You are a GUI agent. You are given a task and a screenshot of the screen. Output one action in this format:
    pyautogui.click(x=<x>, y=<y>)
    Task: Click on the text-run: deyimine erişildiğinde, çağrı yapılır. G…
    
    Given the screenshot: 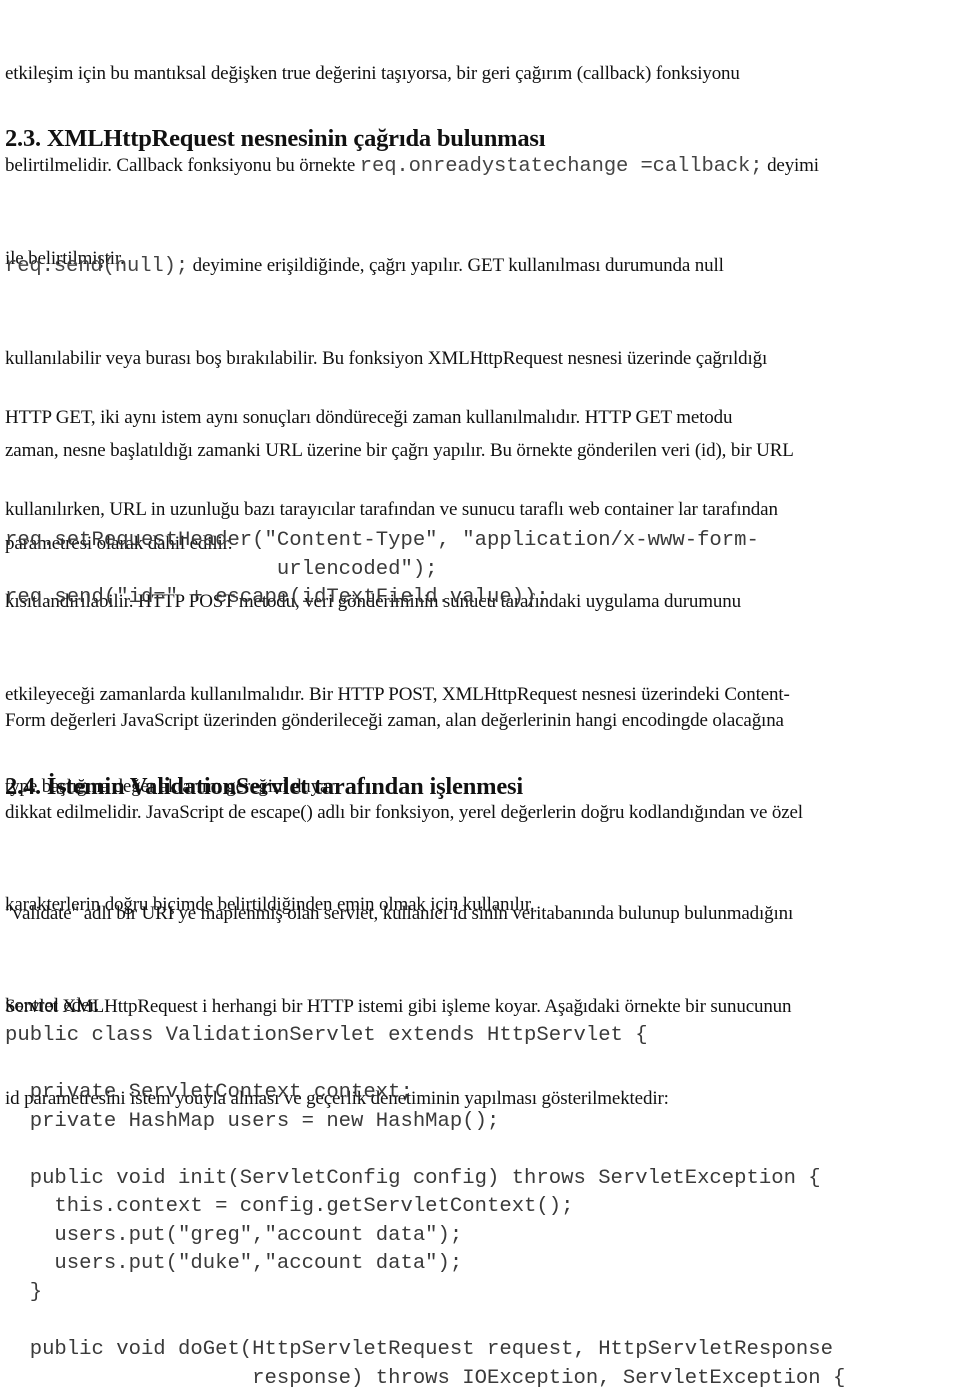 What is the action you would take?
    pyautogui.click(x=456, y=265)
    